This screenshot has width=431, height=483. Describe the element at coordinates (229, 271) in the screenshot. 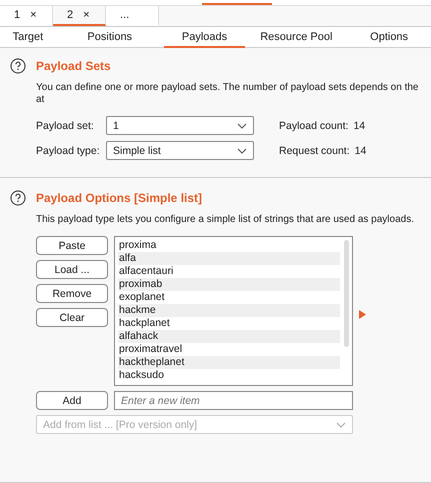

I see `list-item: alfacentauri` at that location.